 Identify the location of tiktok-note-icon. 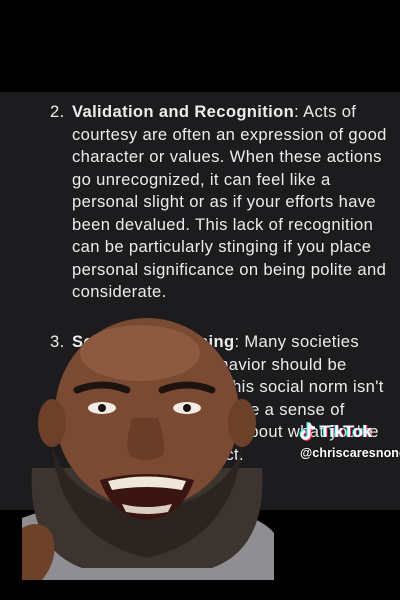
(307, 431).